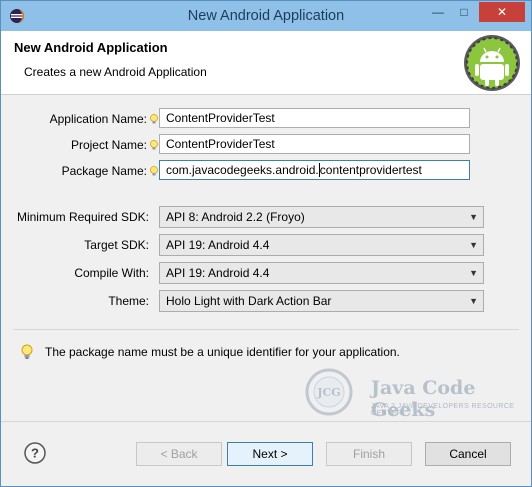  Describe the element at coordinates (82, 217) in the screenshot. I see `minimum-sdk-label: Minimum Required SDK:` at that location.